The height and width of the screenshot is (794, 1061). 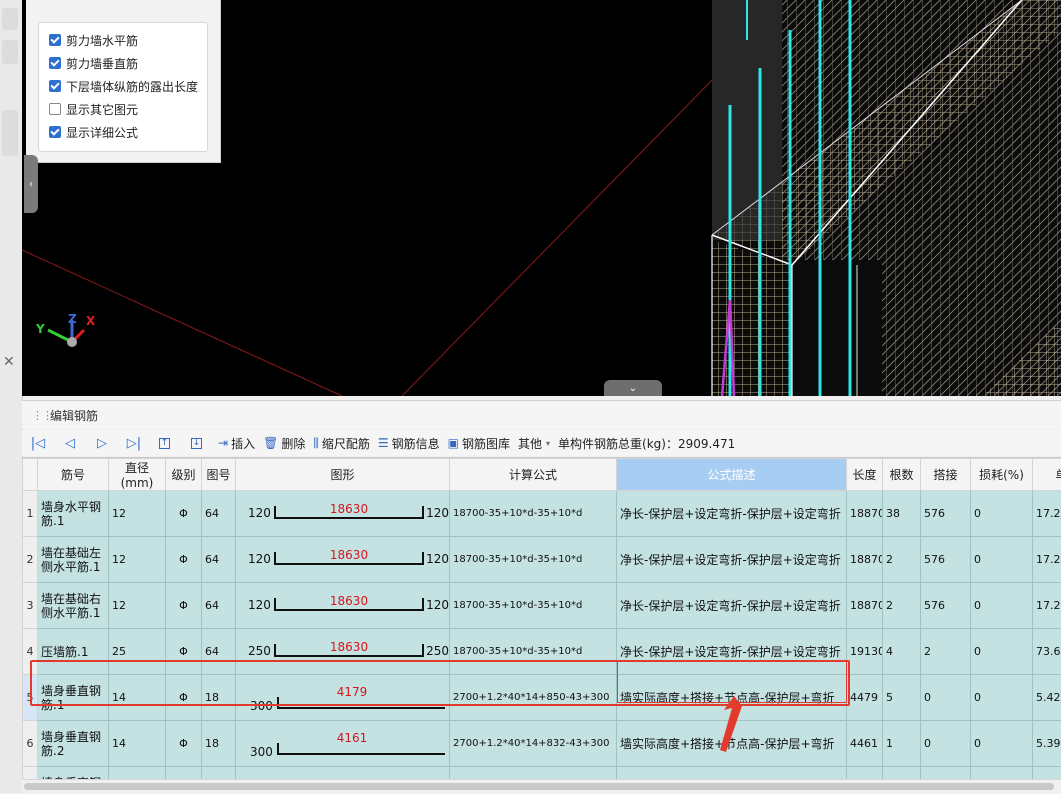 I want to click on option-show-detail-formula: 显示详细公式, so click(x=93, y=132).